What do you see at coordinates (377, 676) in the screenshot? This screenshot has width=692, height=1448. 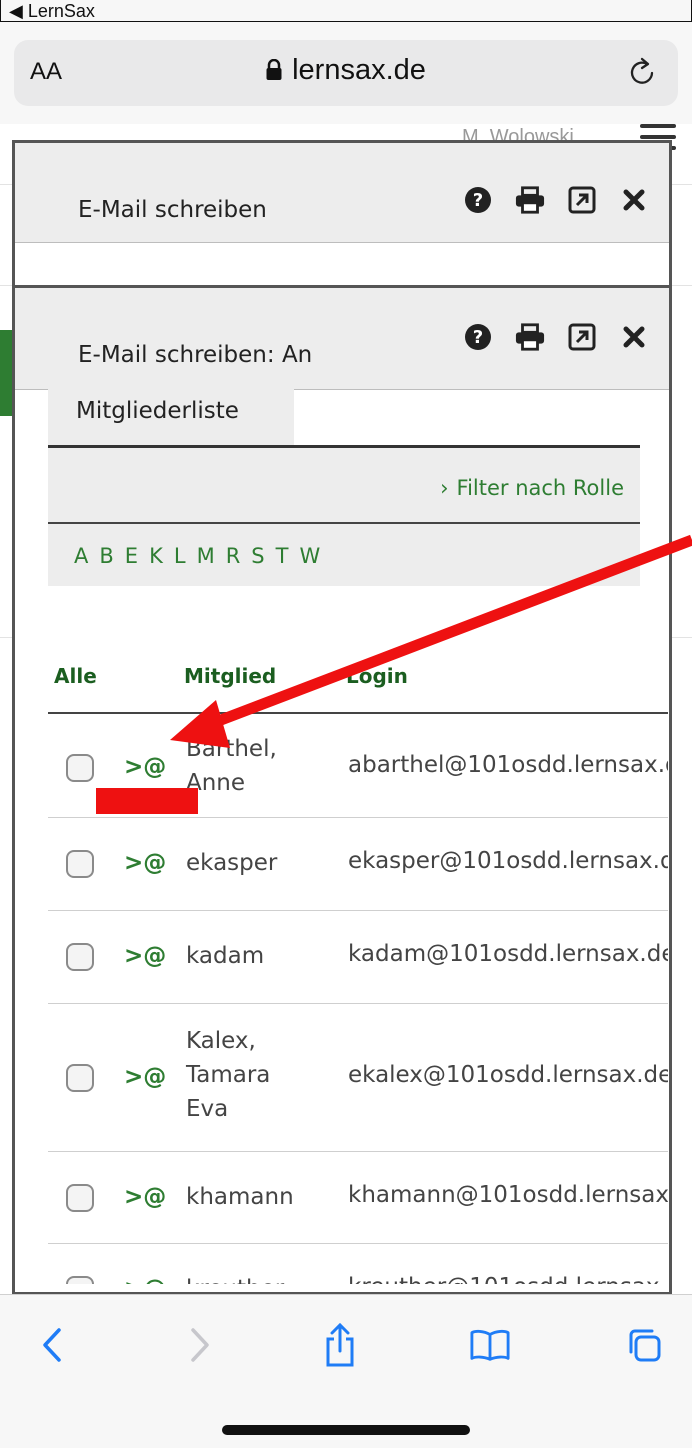 I see `column-login: Login` at bounding box center [377, 676].